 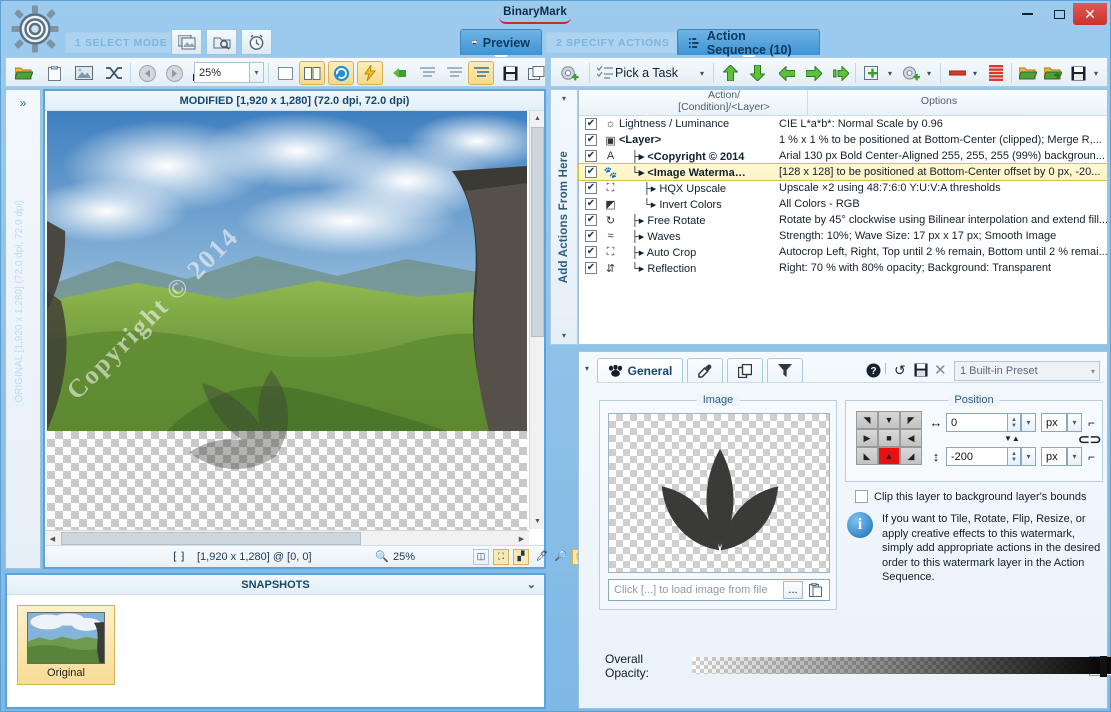 I want to click on maximize-button, so click(x=1059, y=14).